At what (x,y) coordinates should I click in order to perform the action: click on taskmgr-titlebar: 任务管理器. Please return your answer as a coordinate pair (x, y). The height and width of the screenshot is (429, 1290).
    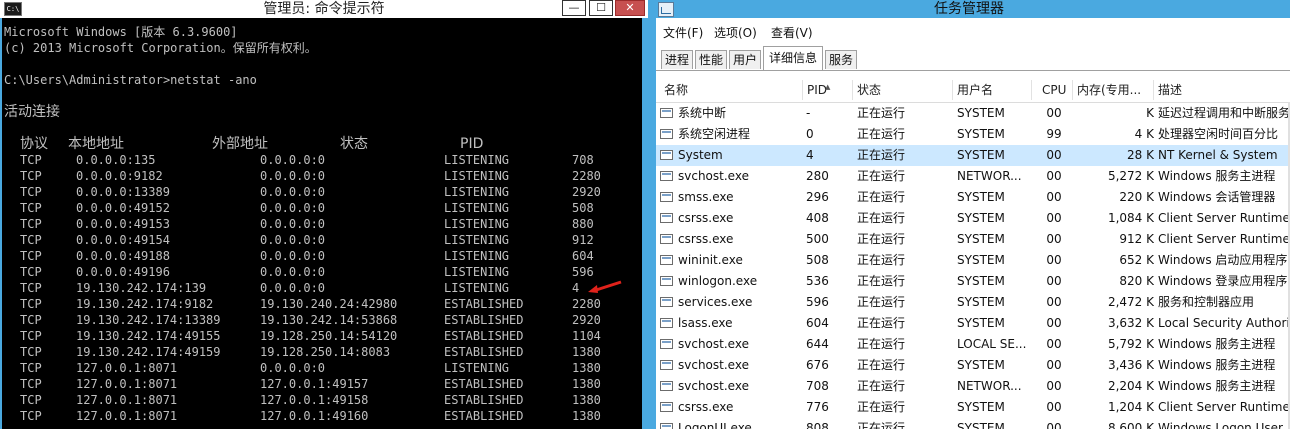
    Looking at the image, I should click on (969, 9).